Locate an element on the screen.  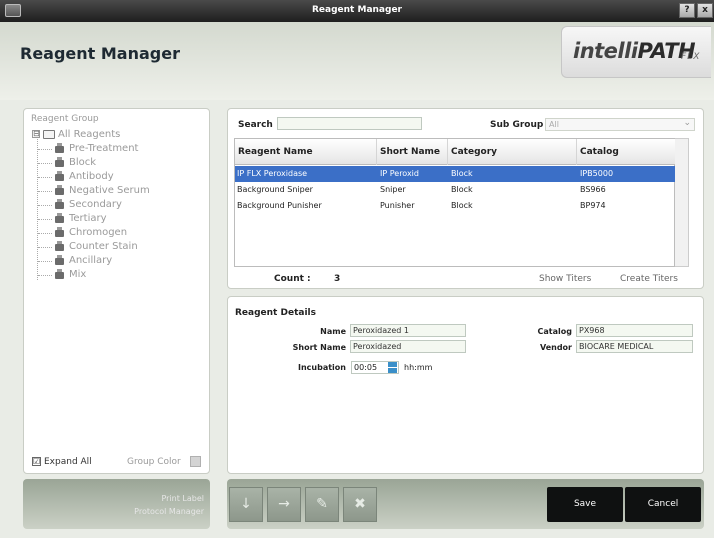
column-category: Category is located at coordinates (512, 152).